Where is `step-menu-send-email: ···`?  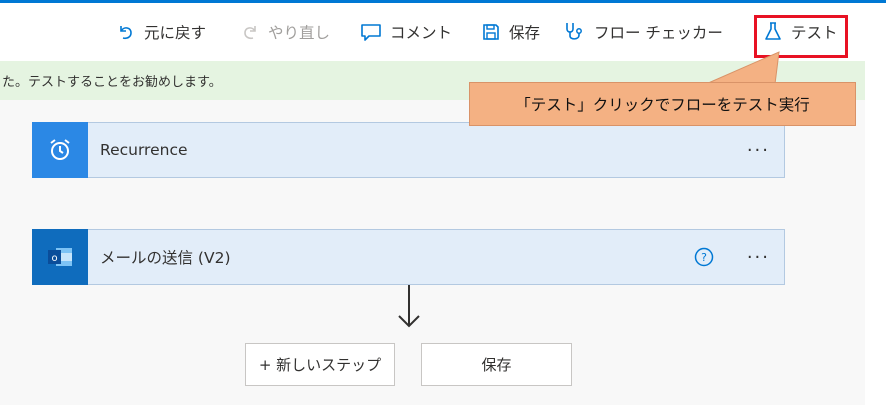
step-menu-send-email: ··· is located at coordinates (758, 257).